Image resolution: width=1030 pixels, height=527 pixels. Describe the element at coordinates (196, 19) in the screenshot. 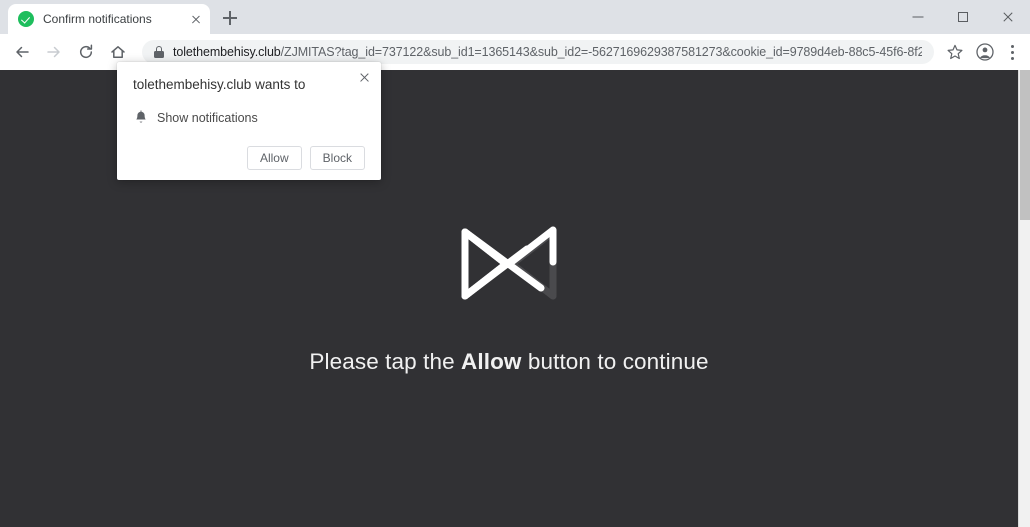

I see `close-icon` at that location.